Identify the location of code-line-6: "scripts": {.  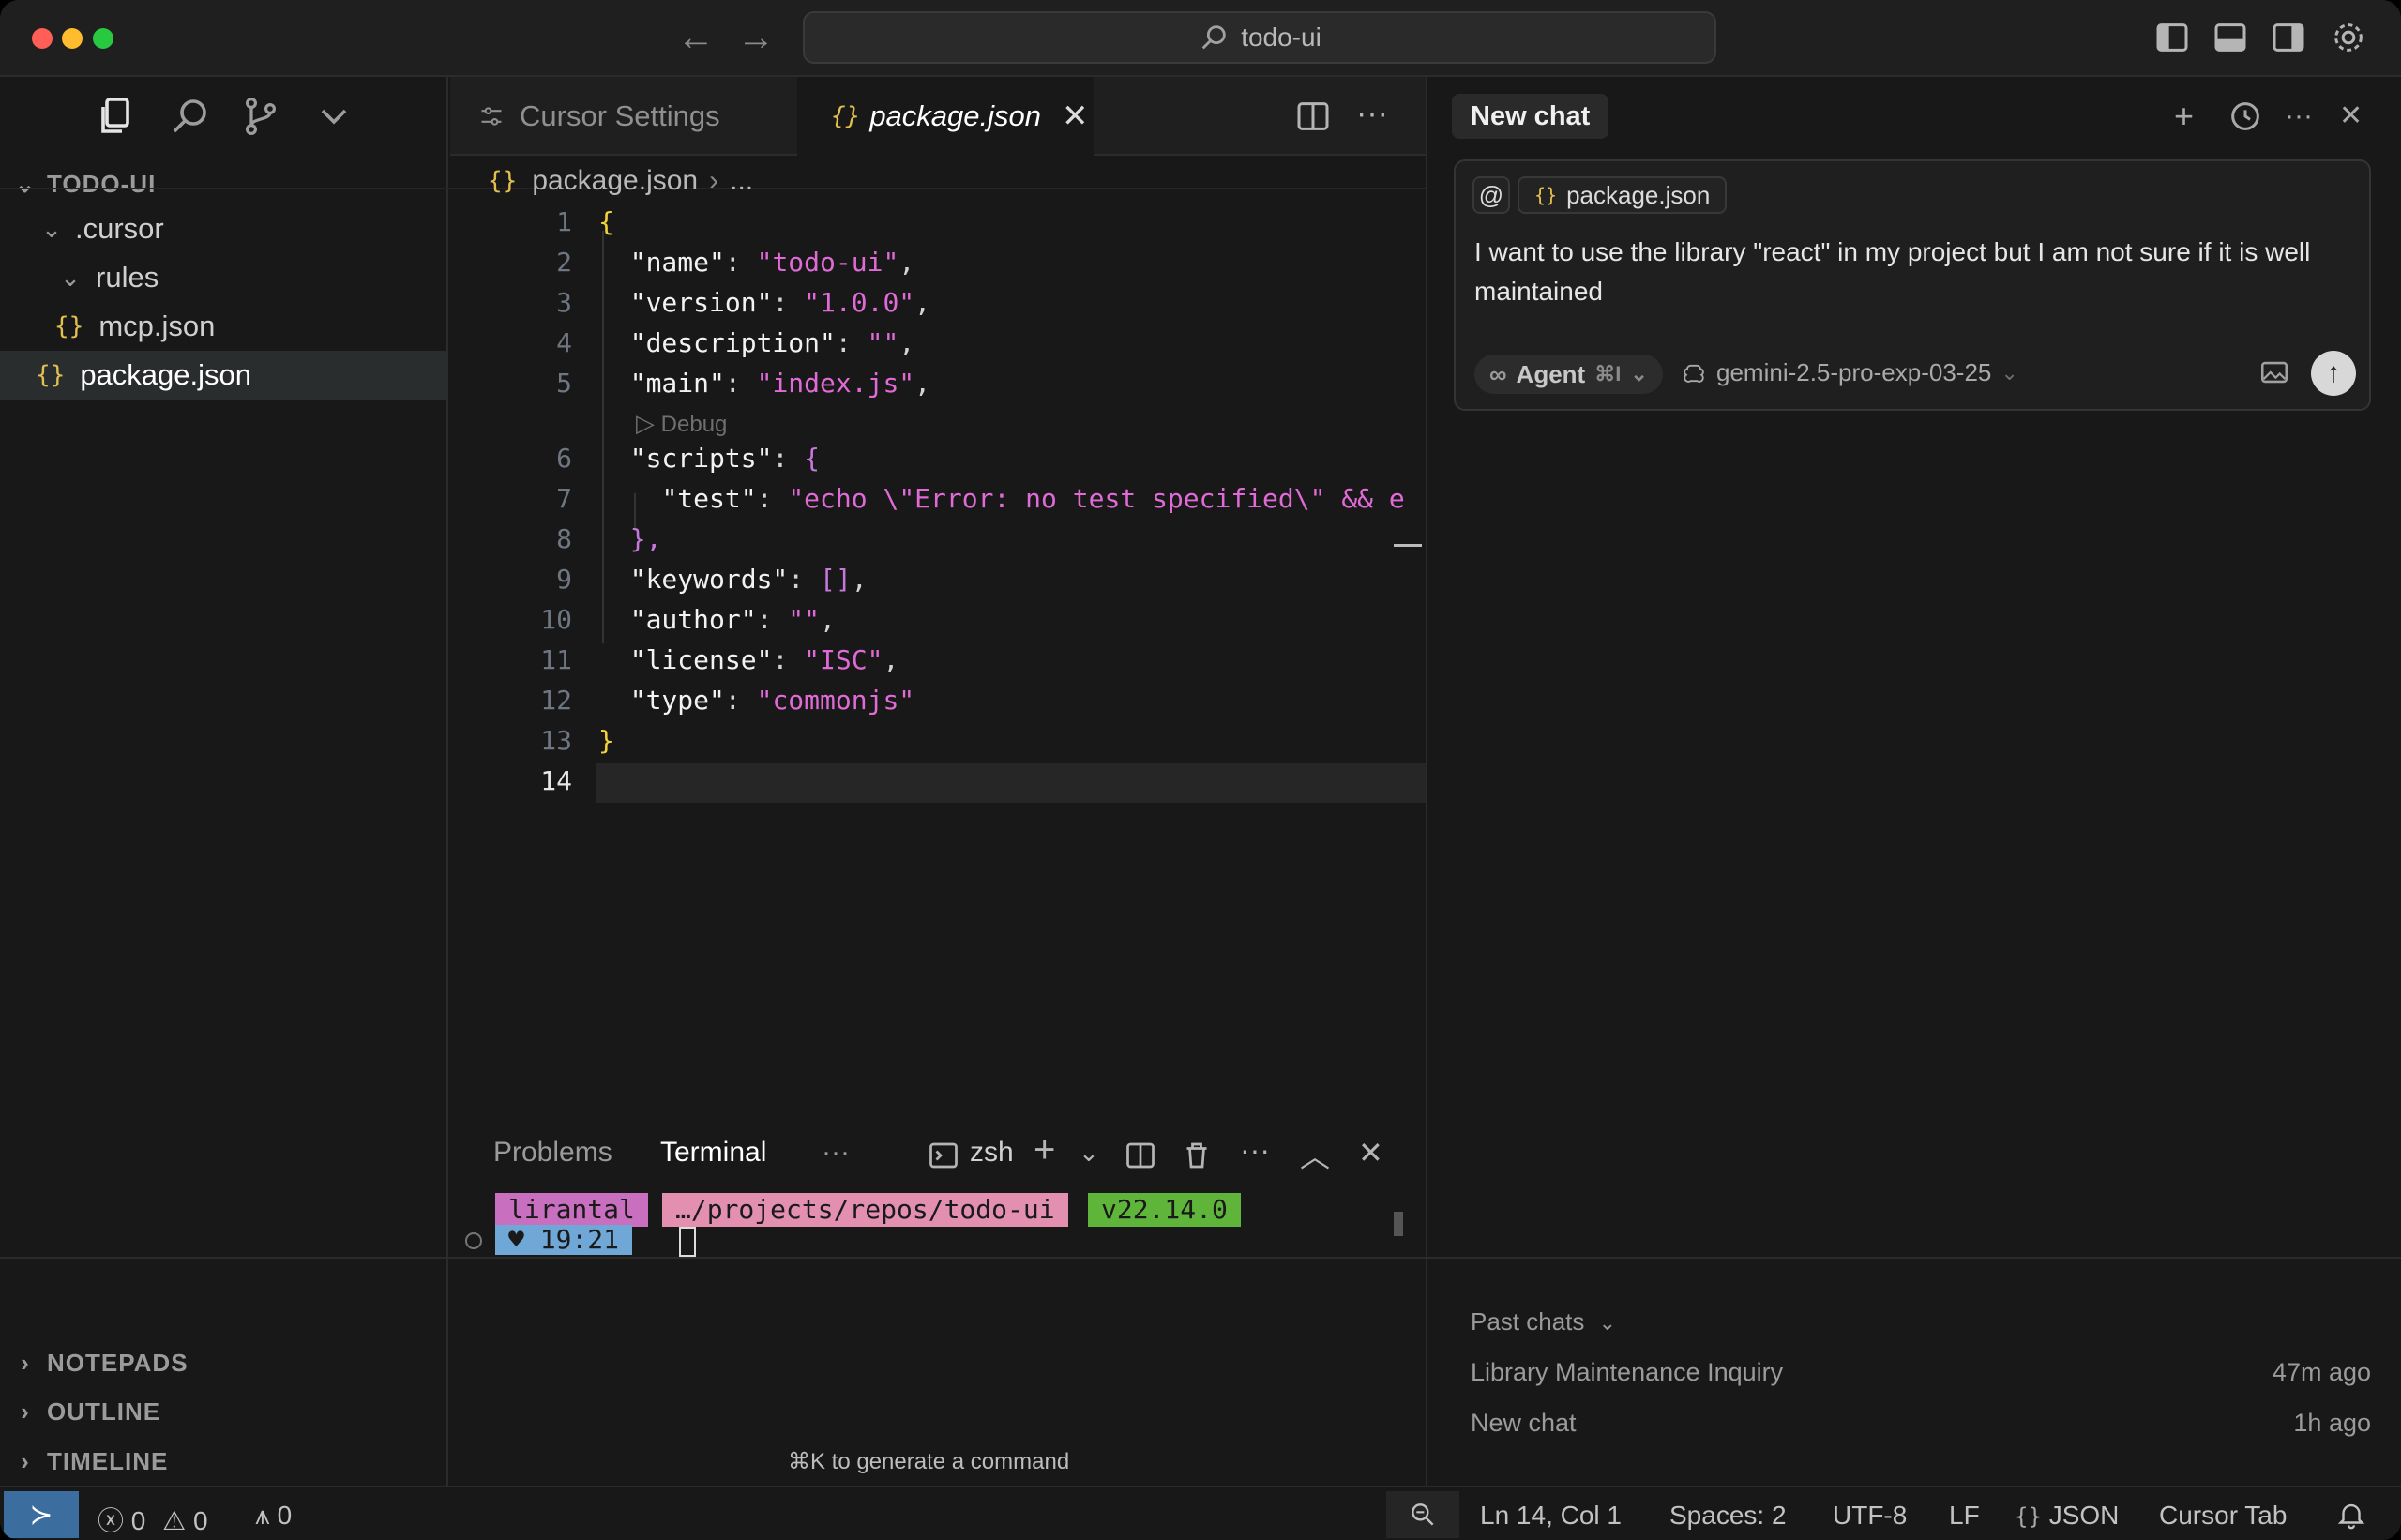
(725, 458).